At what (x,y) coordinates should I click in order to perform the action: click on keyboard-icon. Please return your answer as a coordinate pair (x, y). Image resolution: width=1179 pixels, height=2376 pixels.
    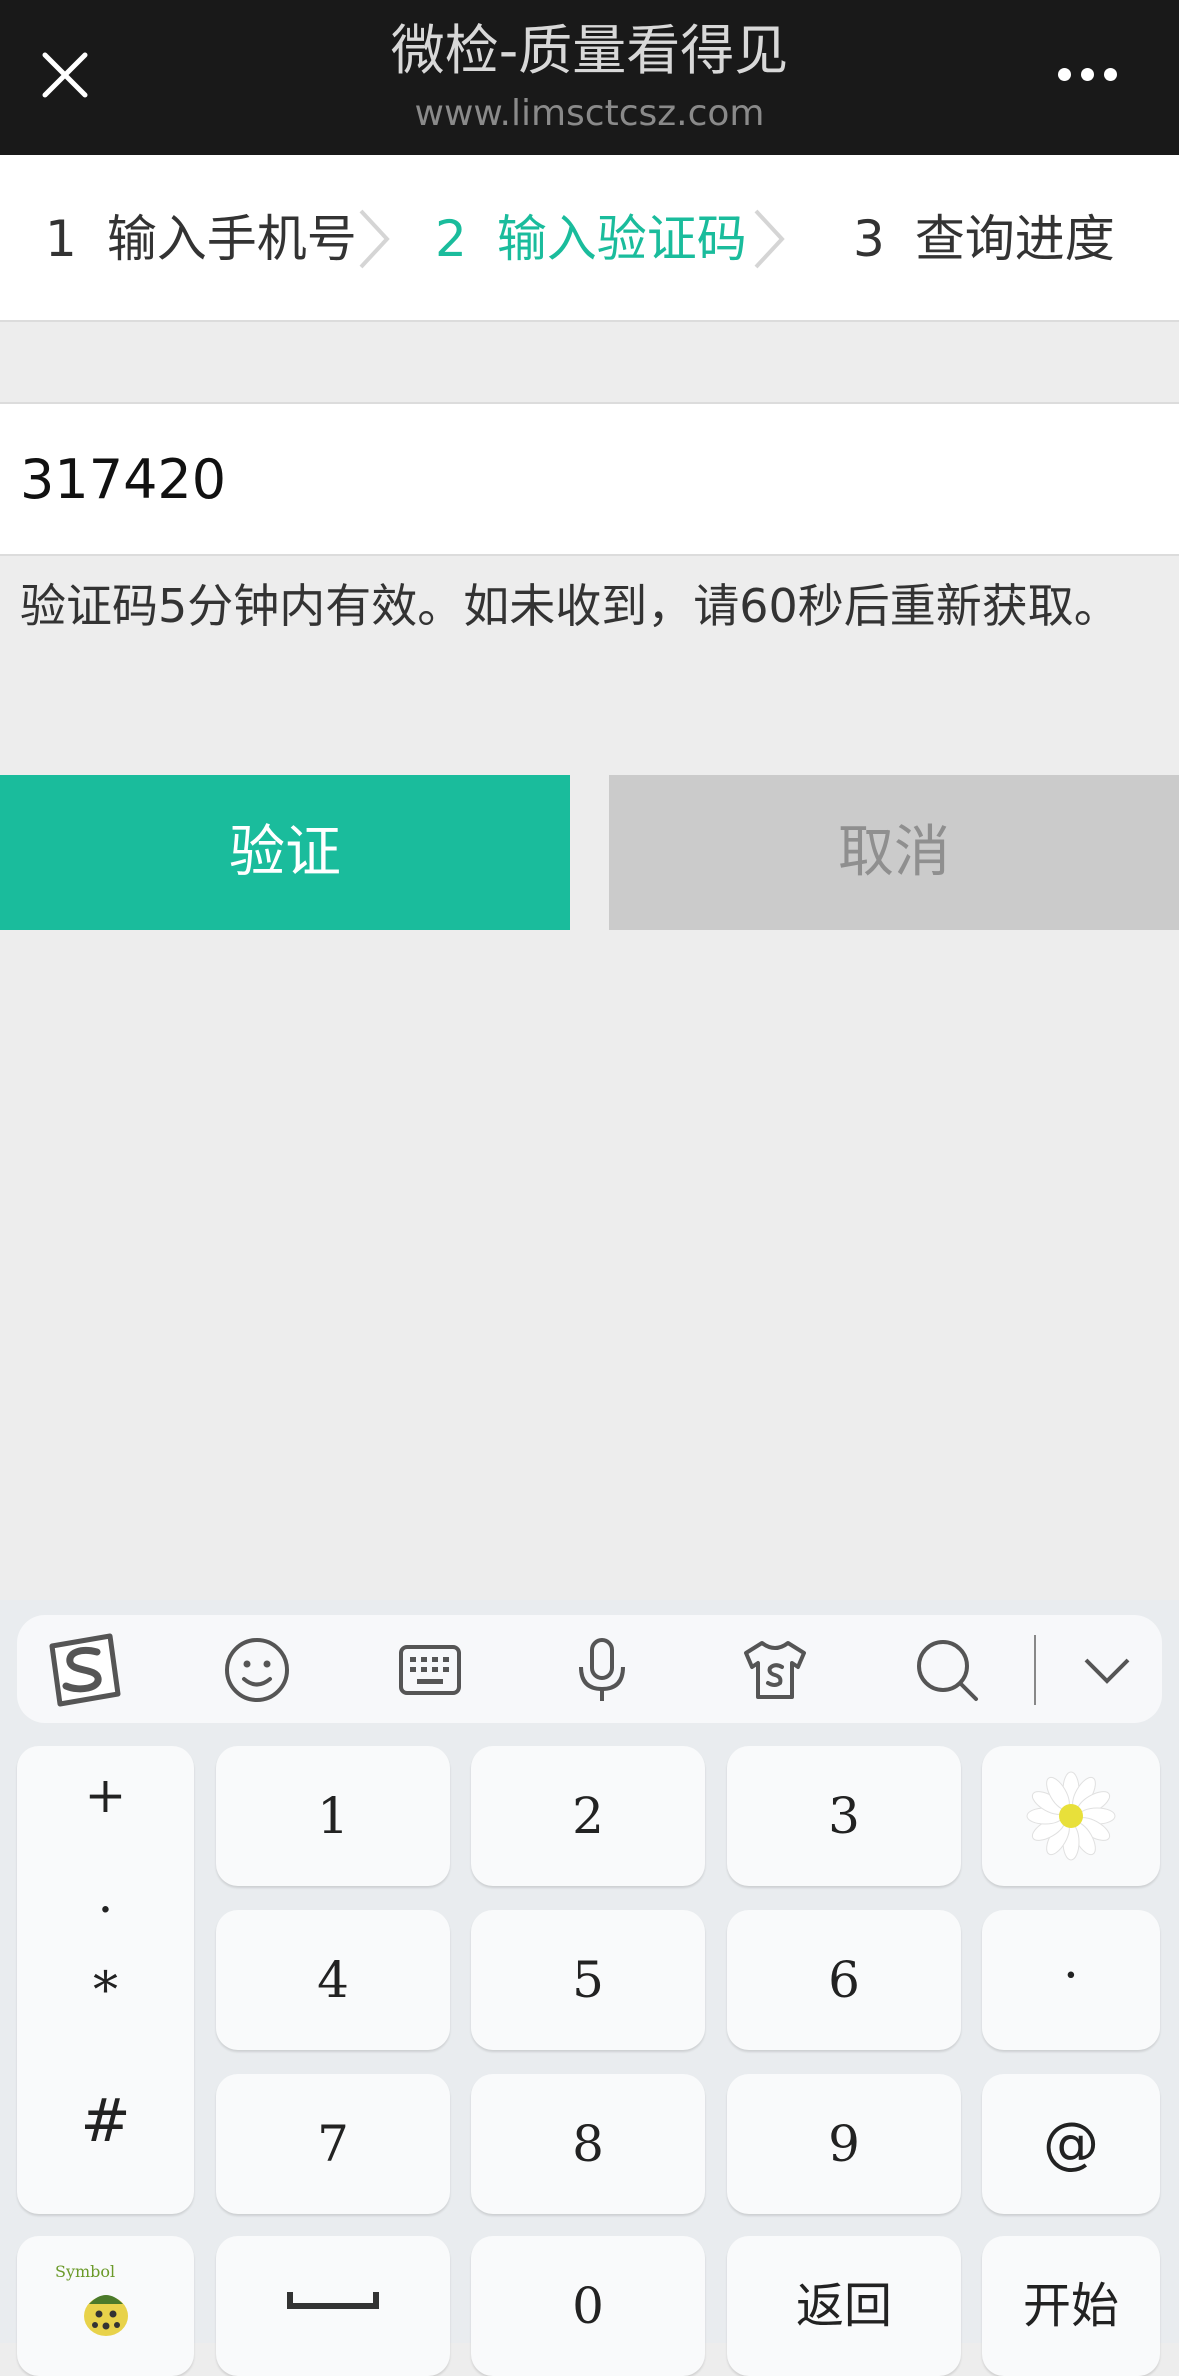
    Looking at the image, I should click on (430, 1670).